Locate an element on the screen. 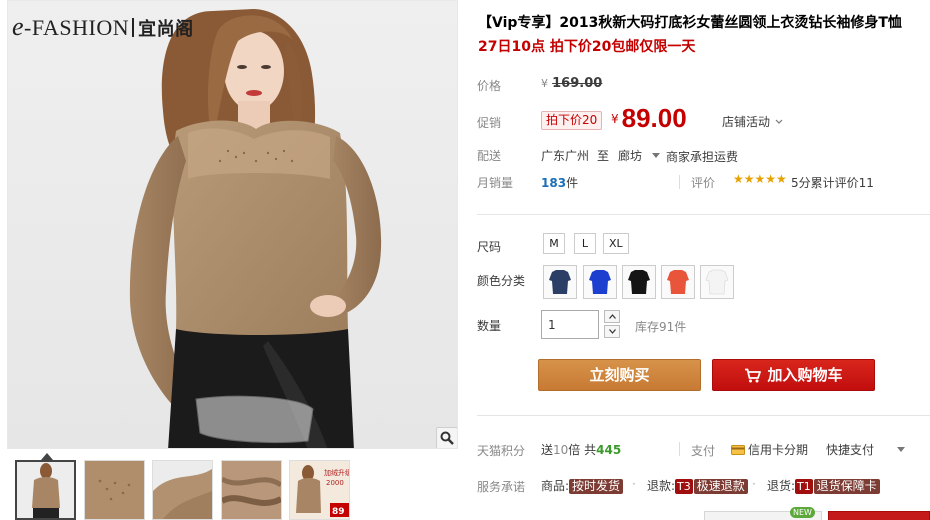 The width and height of the screenshot is (930, 520). service-goods: 商品: 按时发货 is located at coordinates (582, 485).